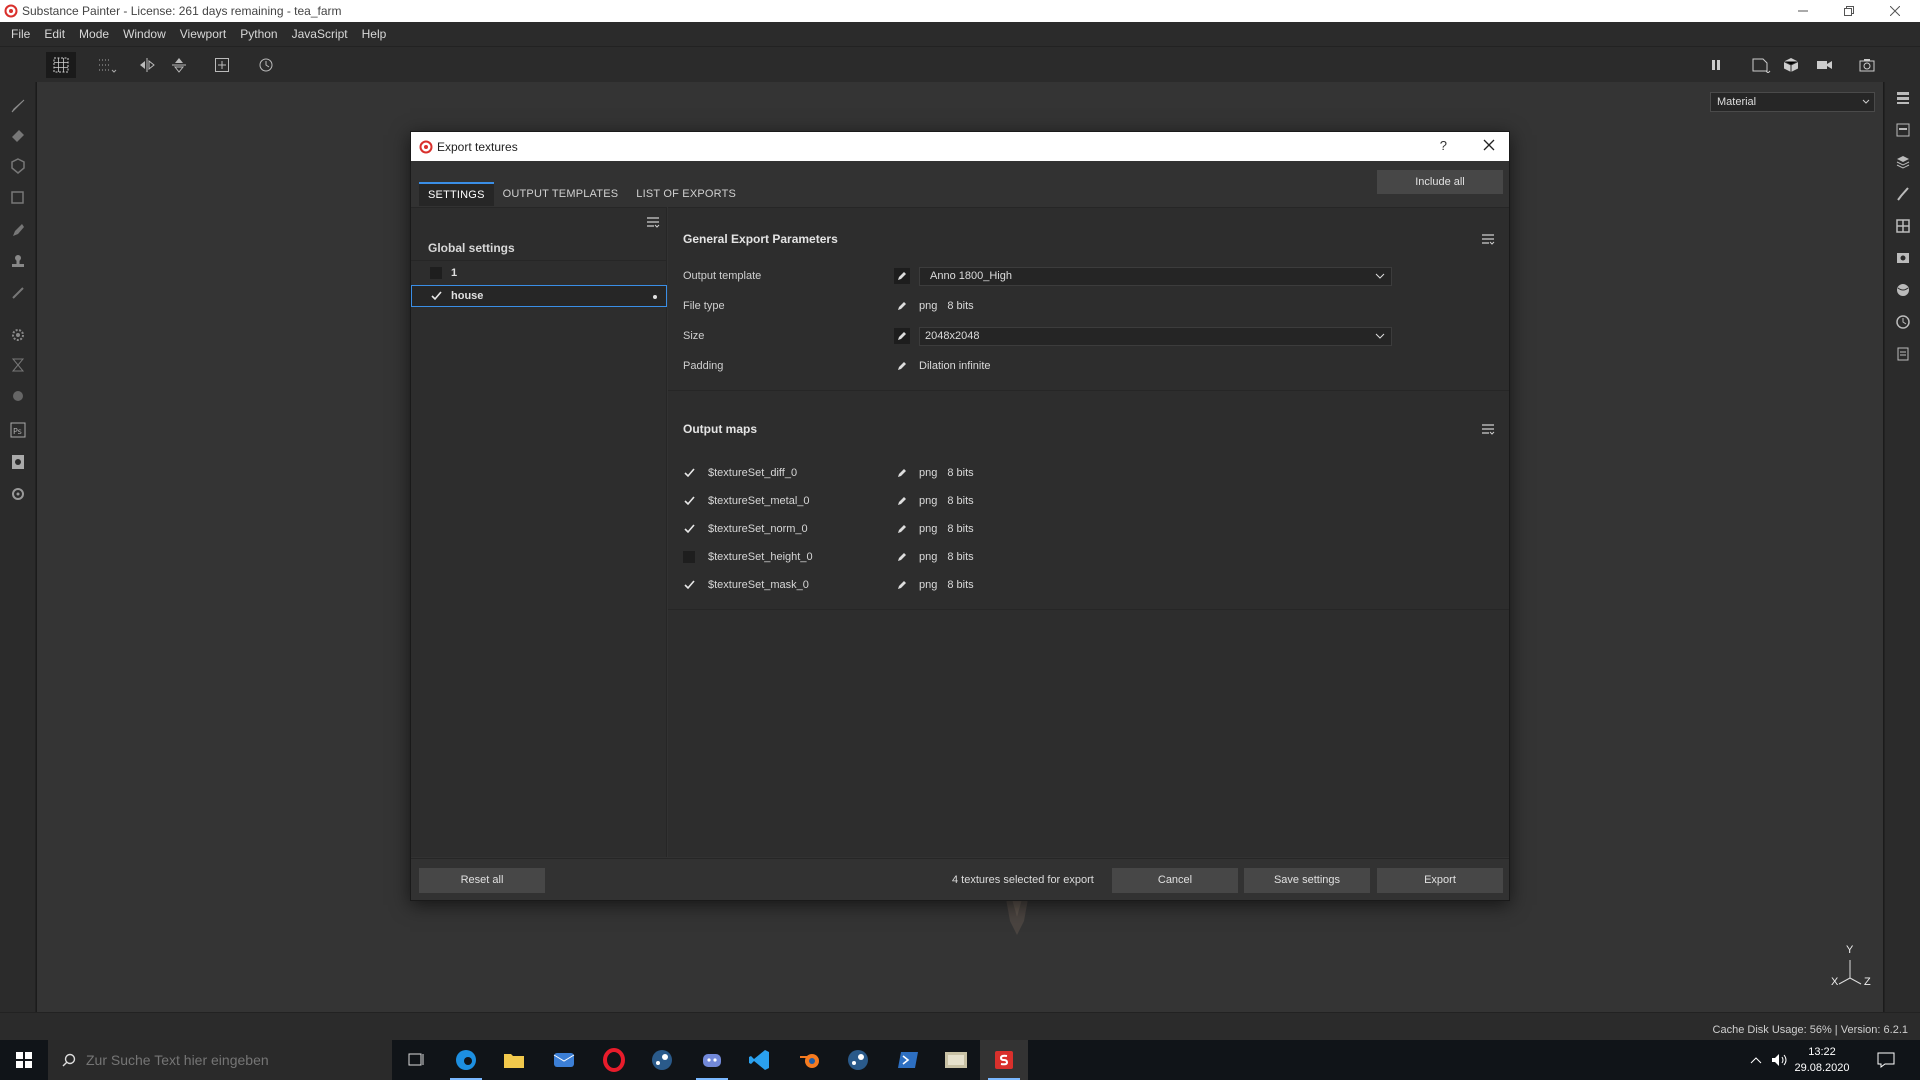  What do you see at coordinates (482, 880) in the screenshot?
I see `reset-all-button: Reset all` at bounding box center [482, 880].